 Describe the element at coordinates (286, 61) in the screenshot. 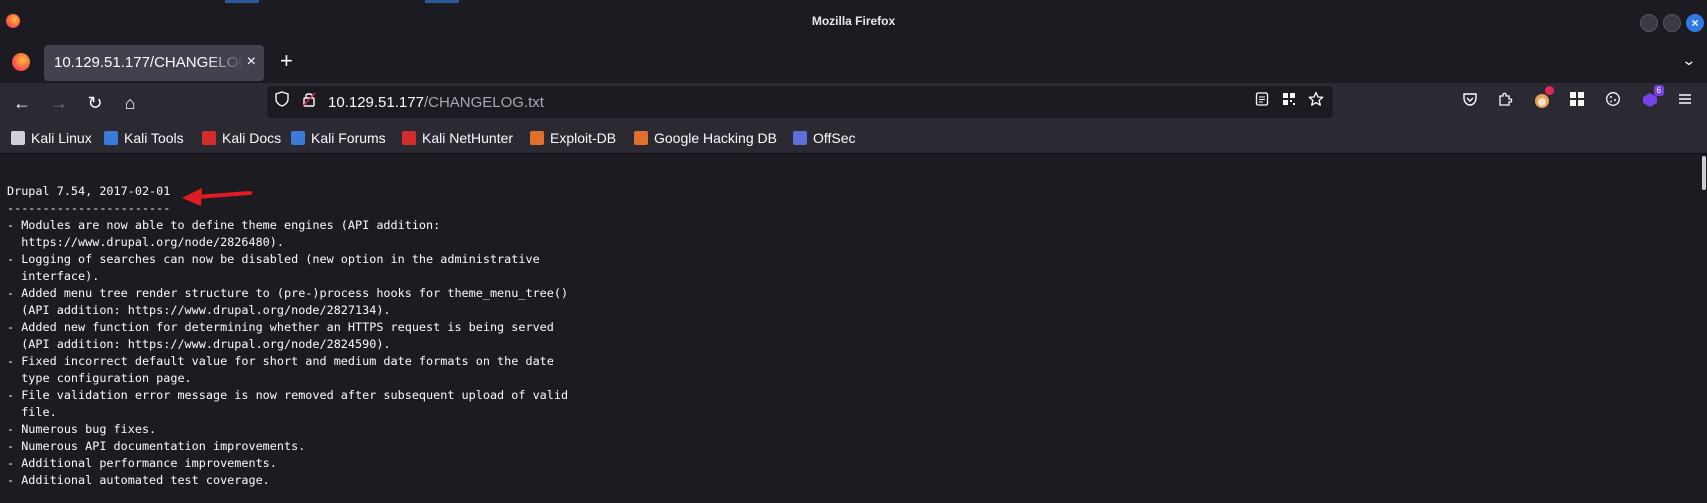

I see `new-tab-button: +` at that location.